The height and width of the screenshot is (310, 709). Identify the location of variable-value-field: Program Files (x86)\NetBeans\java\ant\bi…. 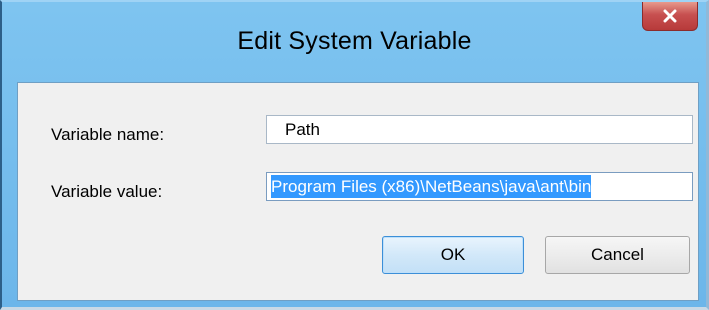
(479, 186).